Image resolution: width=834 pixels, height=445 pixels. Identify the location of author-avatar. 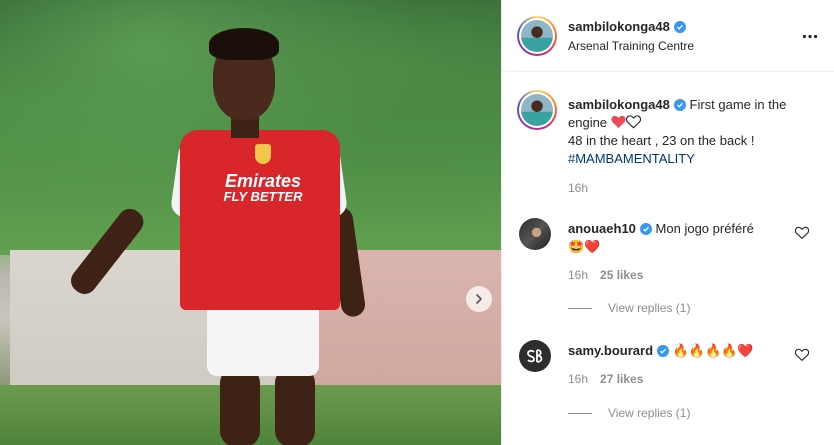
(537, 36).